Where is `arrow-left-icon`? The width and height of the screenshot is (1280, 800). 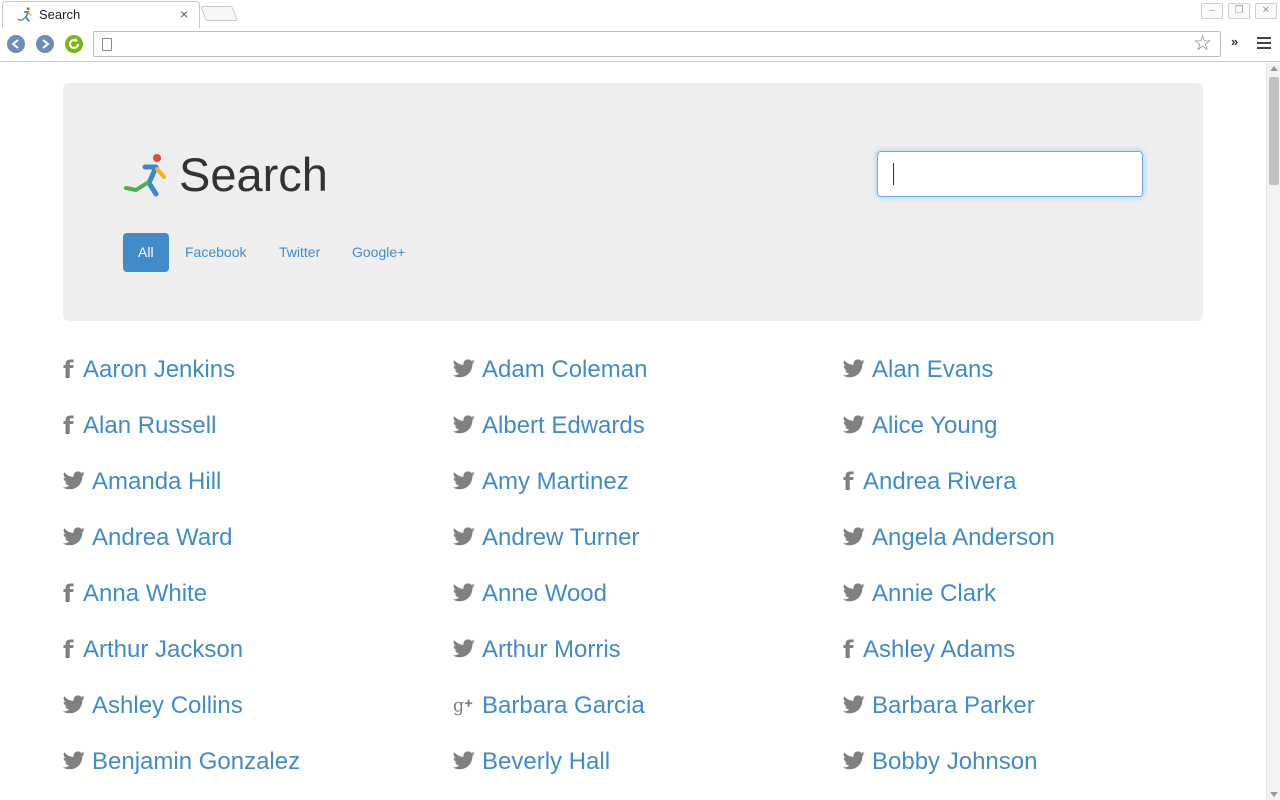 arrow-left-icon is located at coordinates (15, 44).